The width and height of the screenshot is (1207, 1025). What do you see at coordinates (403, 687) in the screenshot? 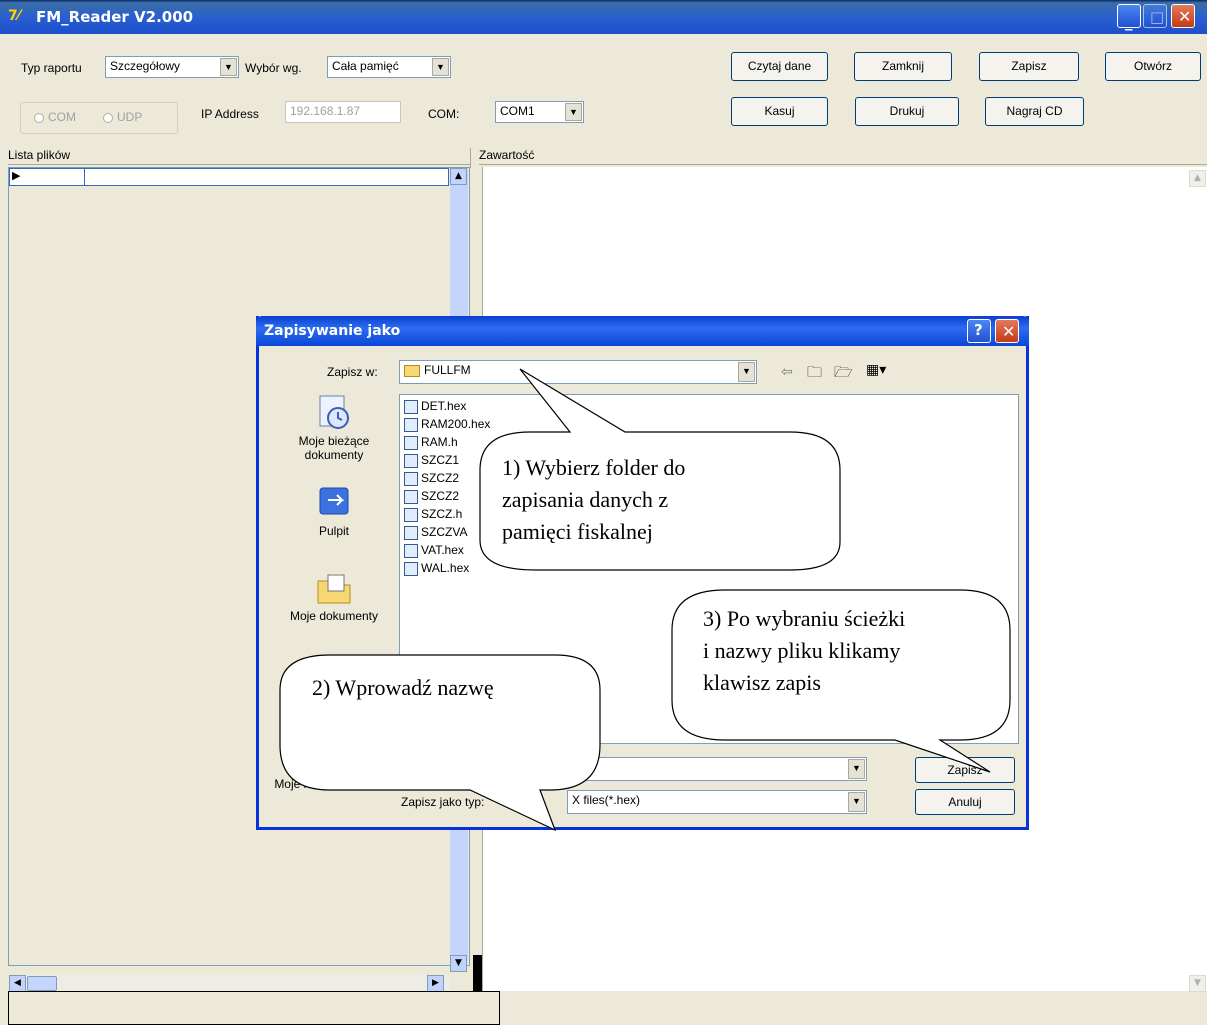
I see `callout-2-text: 2) Wprowadź nazwę` at bounding box center [403, 687].